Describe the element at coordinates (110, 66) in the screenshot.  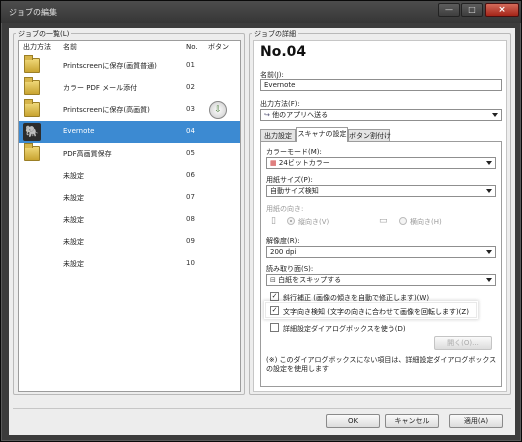
I see `job-row-name: Printscreenに保存(画質普通)` at that location.